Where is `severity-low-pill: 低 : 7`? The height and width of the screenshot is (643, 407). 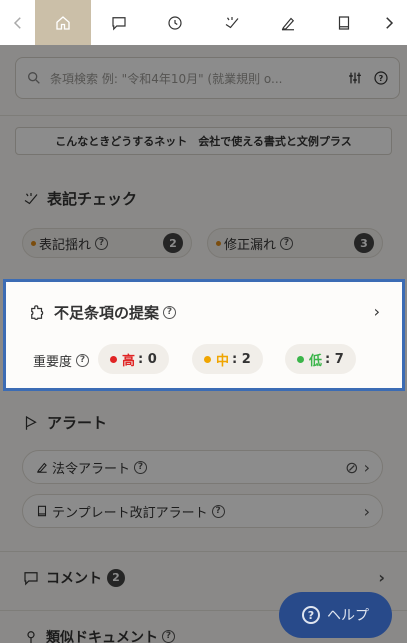
severity-low-pill: 低 : 7 is located at coordinates (320, 359).